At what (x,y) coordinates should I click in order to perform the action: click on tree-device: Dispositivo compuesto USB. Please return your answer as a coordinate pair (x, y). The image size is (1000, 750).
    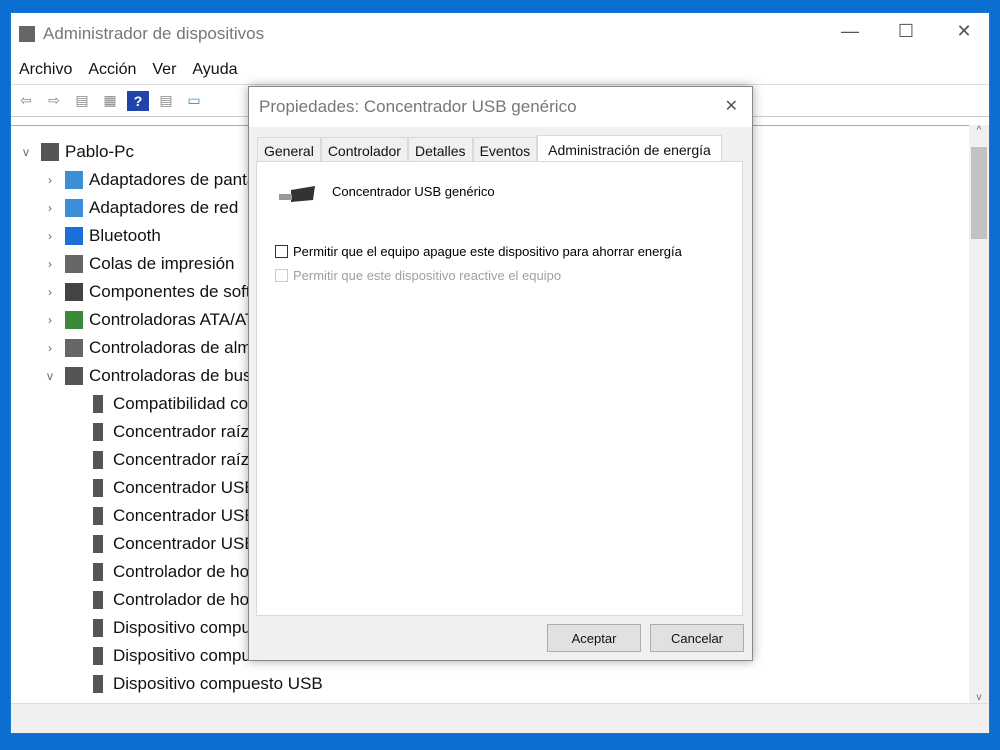
    Looking at the image, I should click on (194, 684).